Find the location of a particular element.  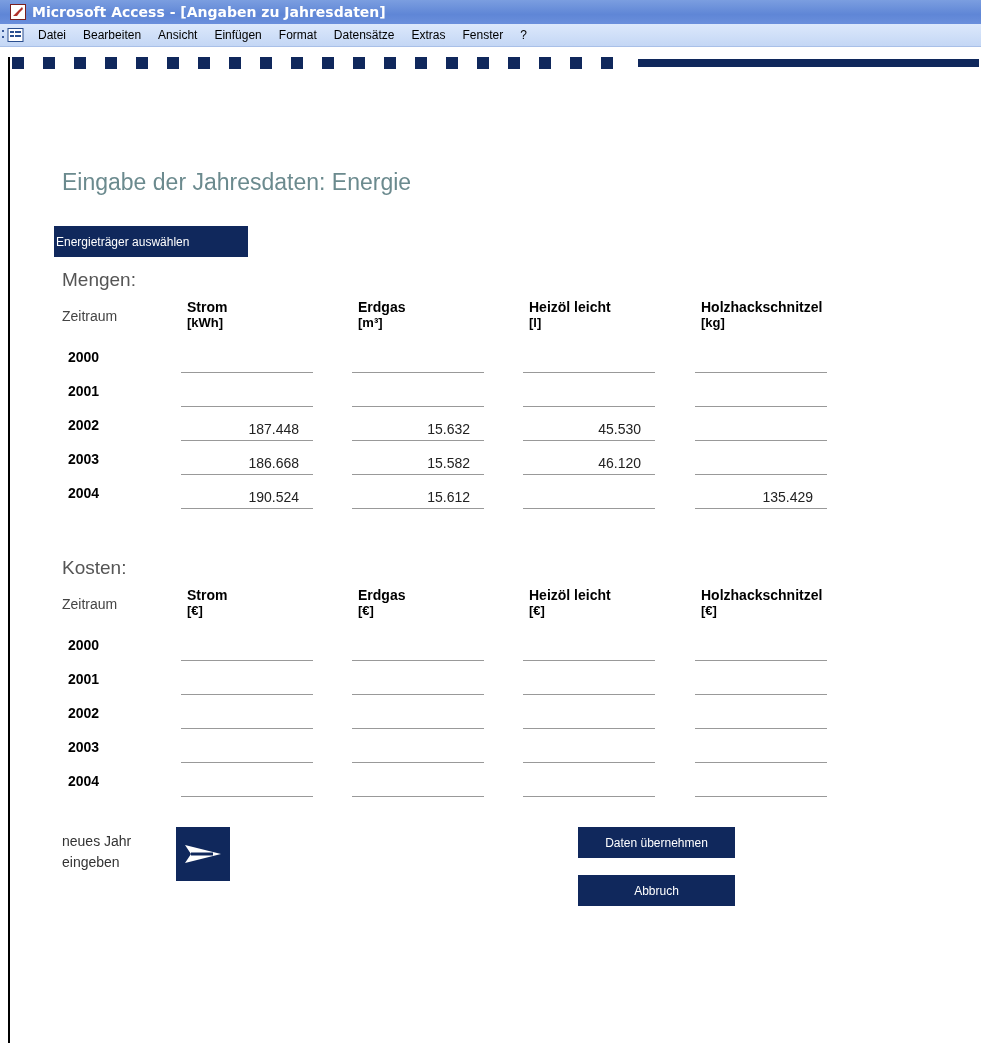

input-field: 190.524 is located at coordinates (247, 499).